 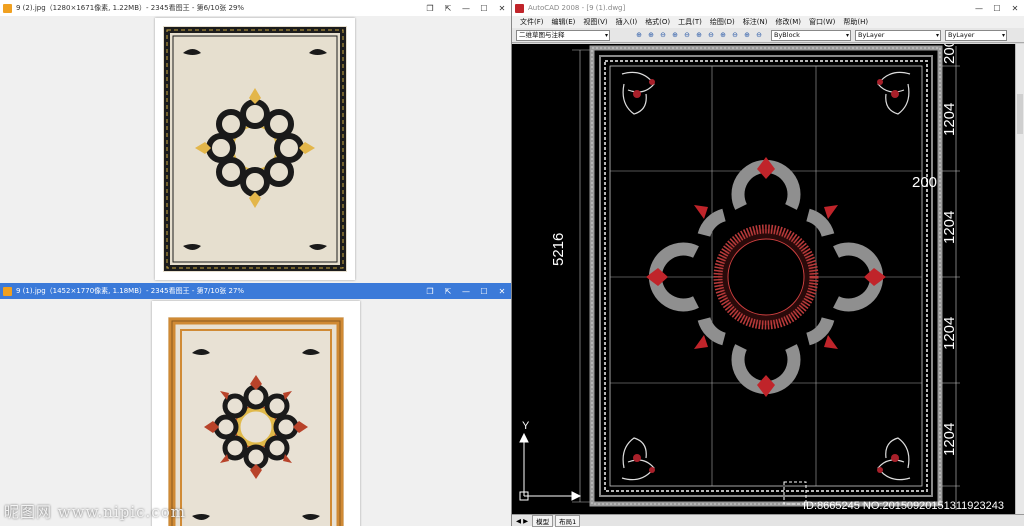 What do you see at coordinates (502, 8) in the screenshot?
I see `viewer-top-close-icon: ✕` at bounding box center [502, 8].